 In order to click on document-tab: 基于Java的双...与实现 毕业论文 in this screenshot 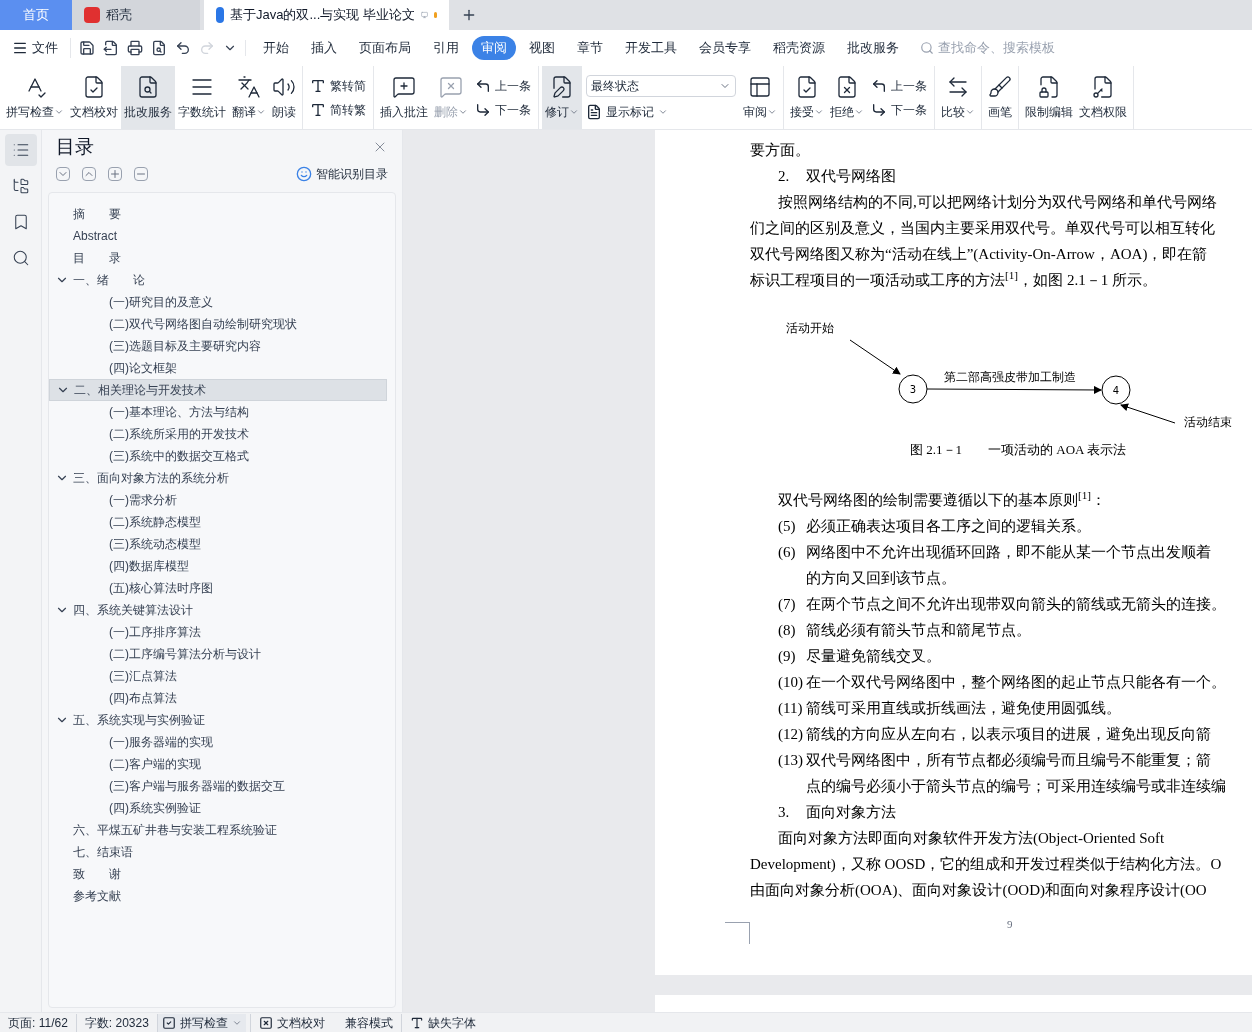, I will do `click(326, 15)`.